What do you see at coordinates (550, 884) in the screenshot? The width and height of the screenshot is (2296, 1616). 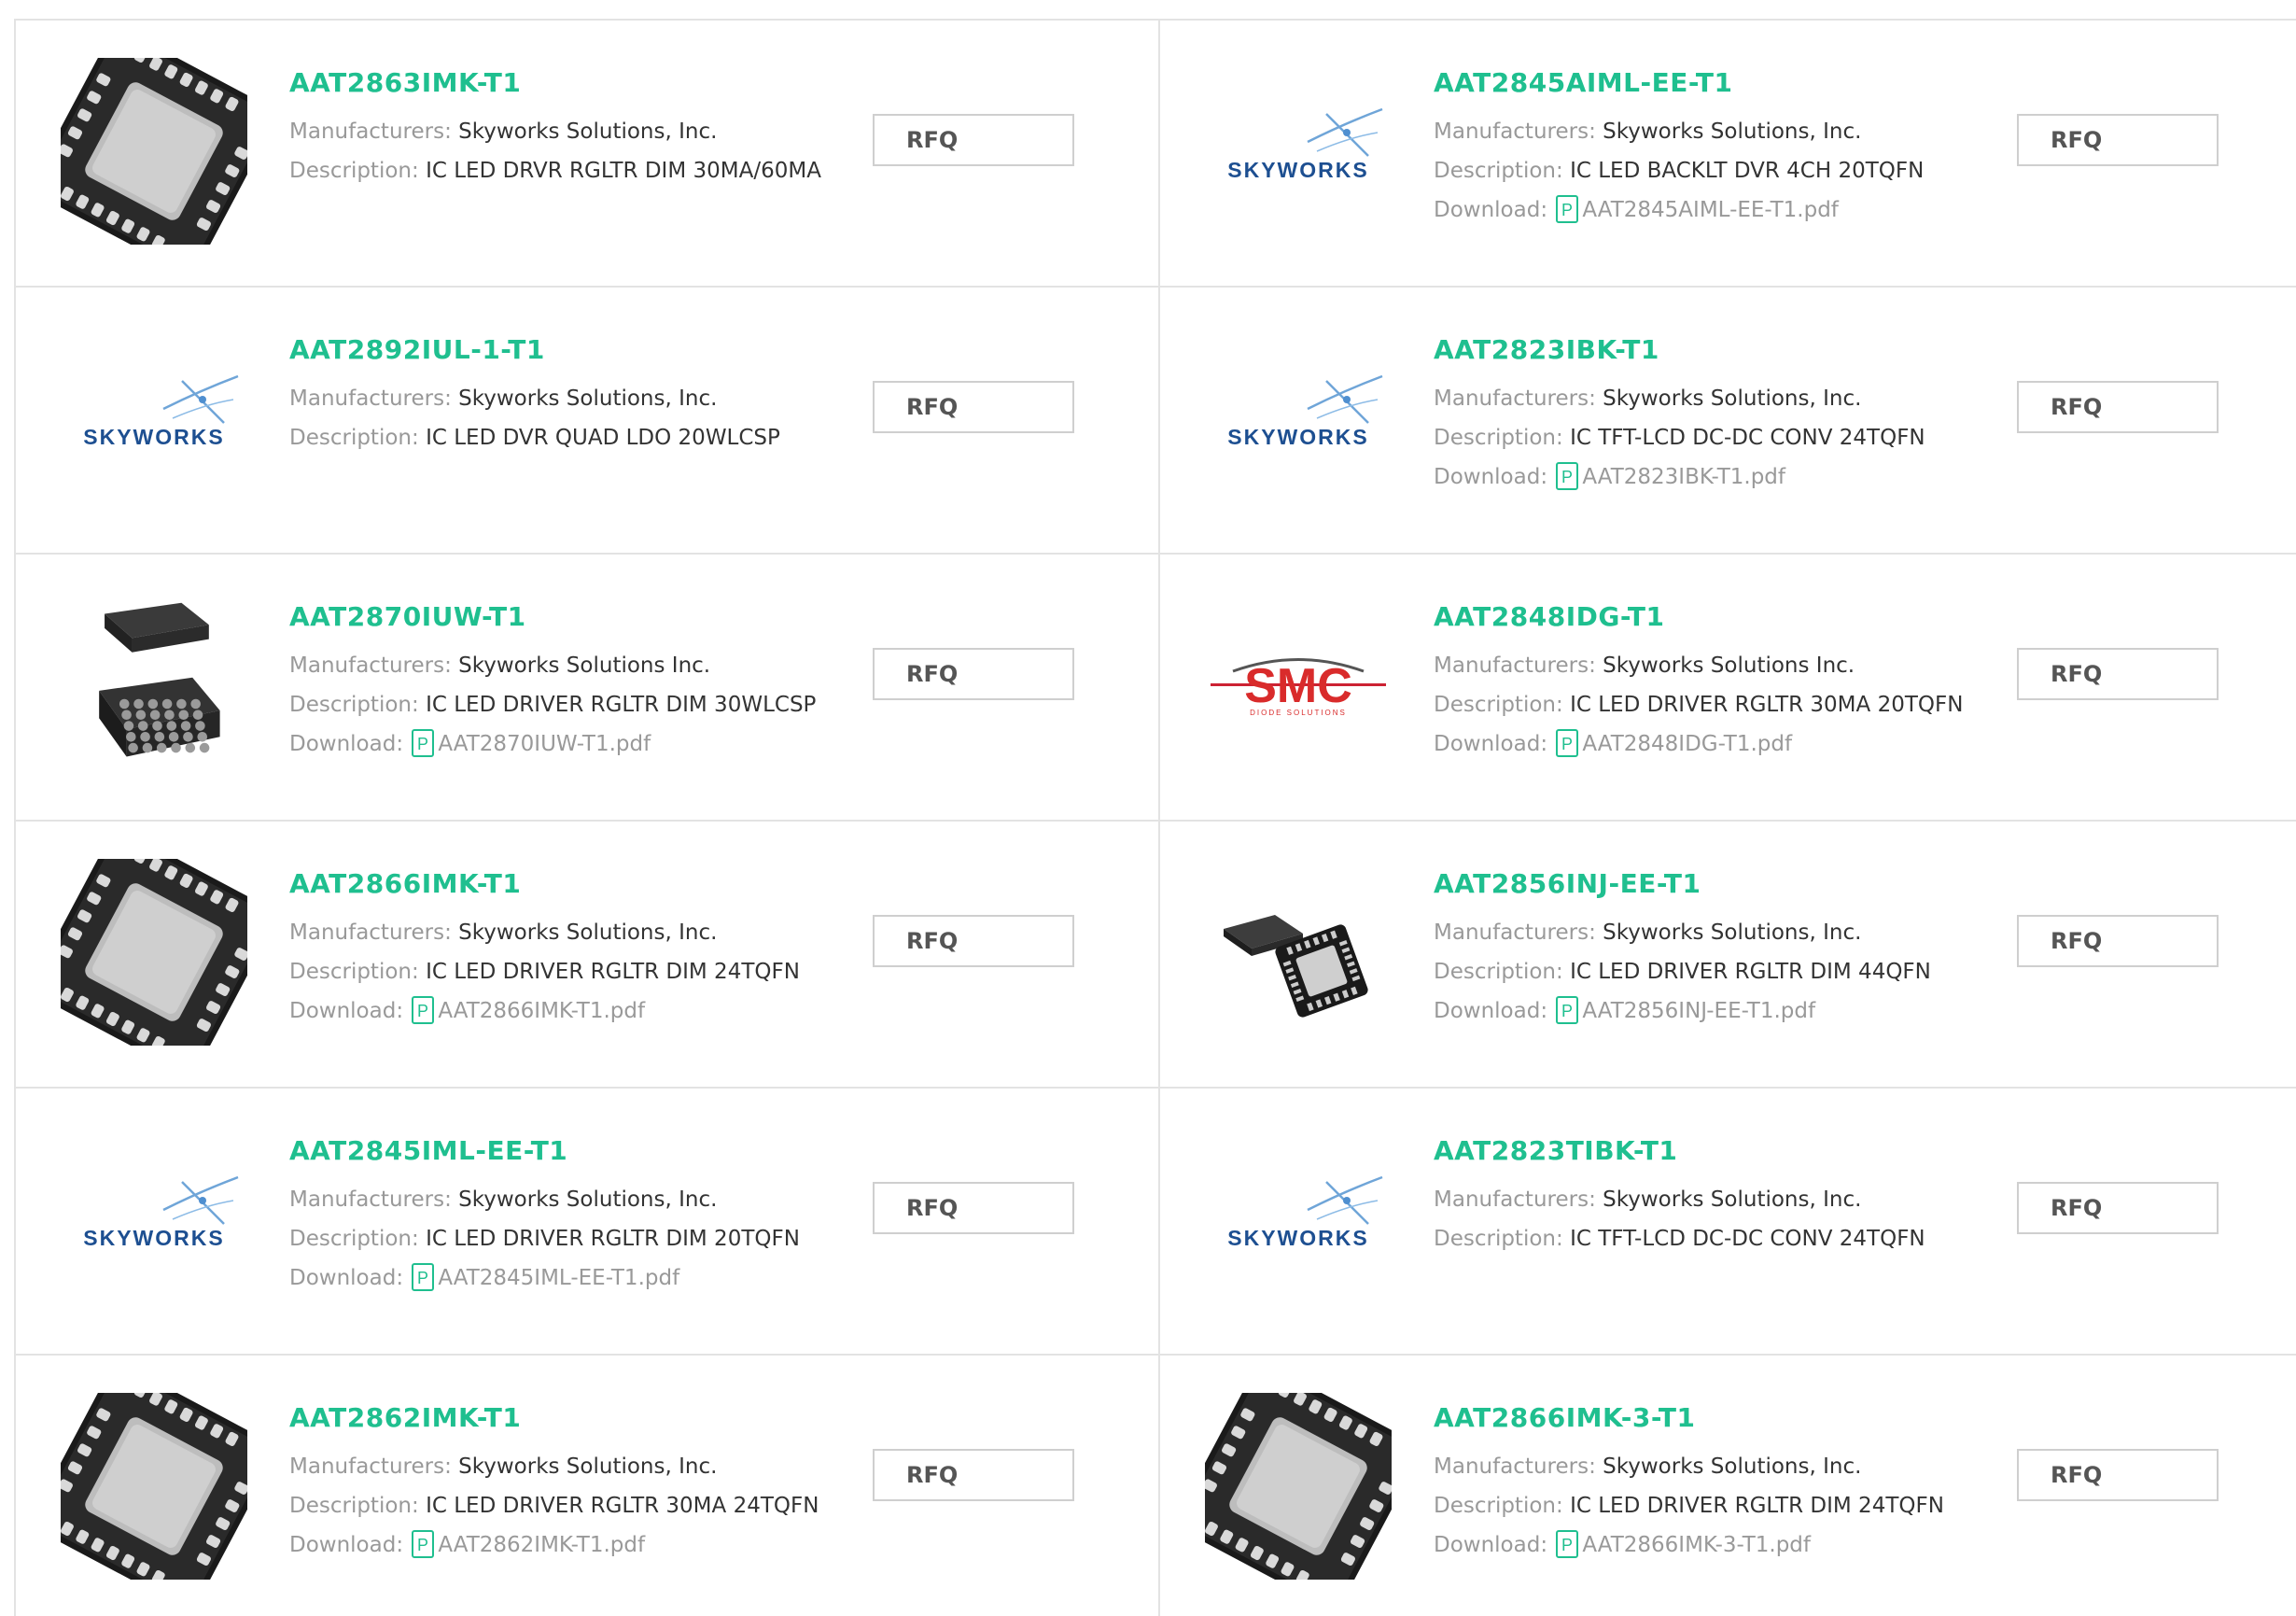 I see `product-part-number-link: AAT2866IMK-T1` at bounding box center [550, 884].